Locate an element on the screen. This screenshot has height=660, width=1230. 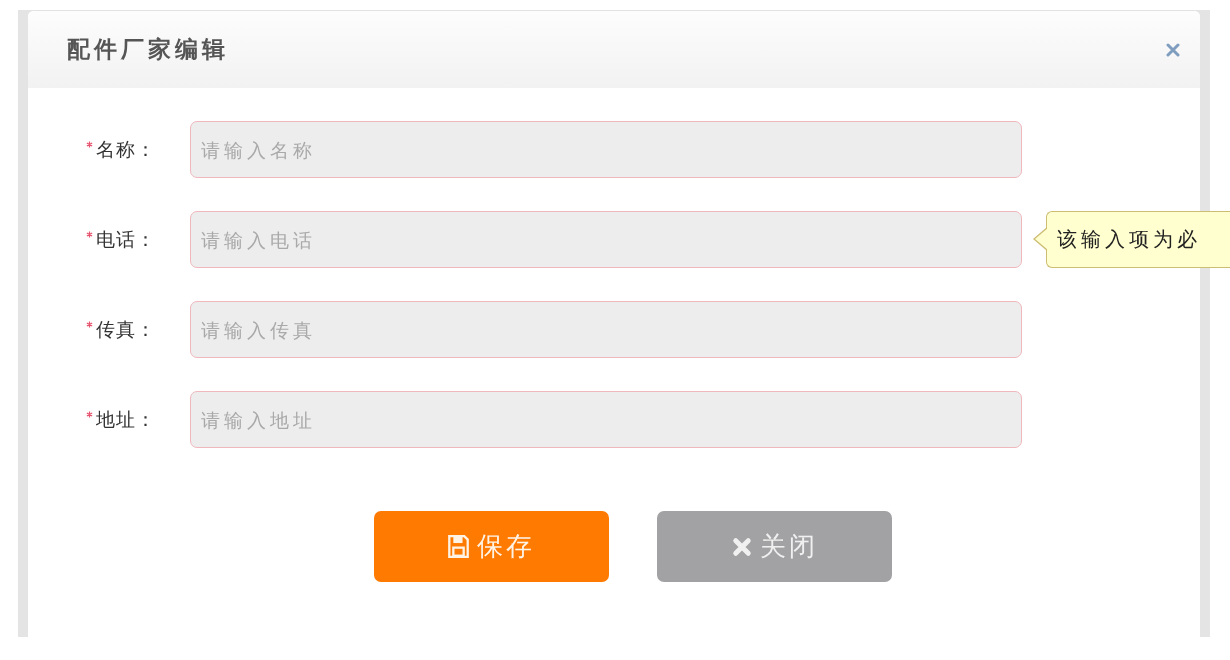
validation-tooltip: 该输入项为必 is located at coordinates (1131, 239).